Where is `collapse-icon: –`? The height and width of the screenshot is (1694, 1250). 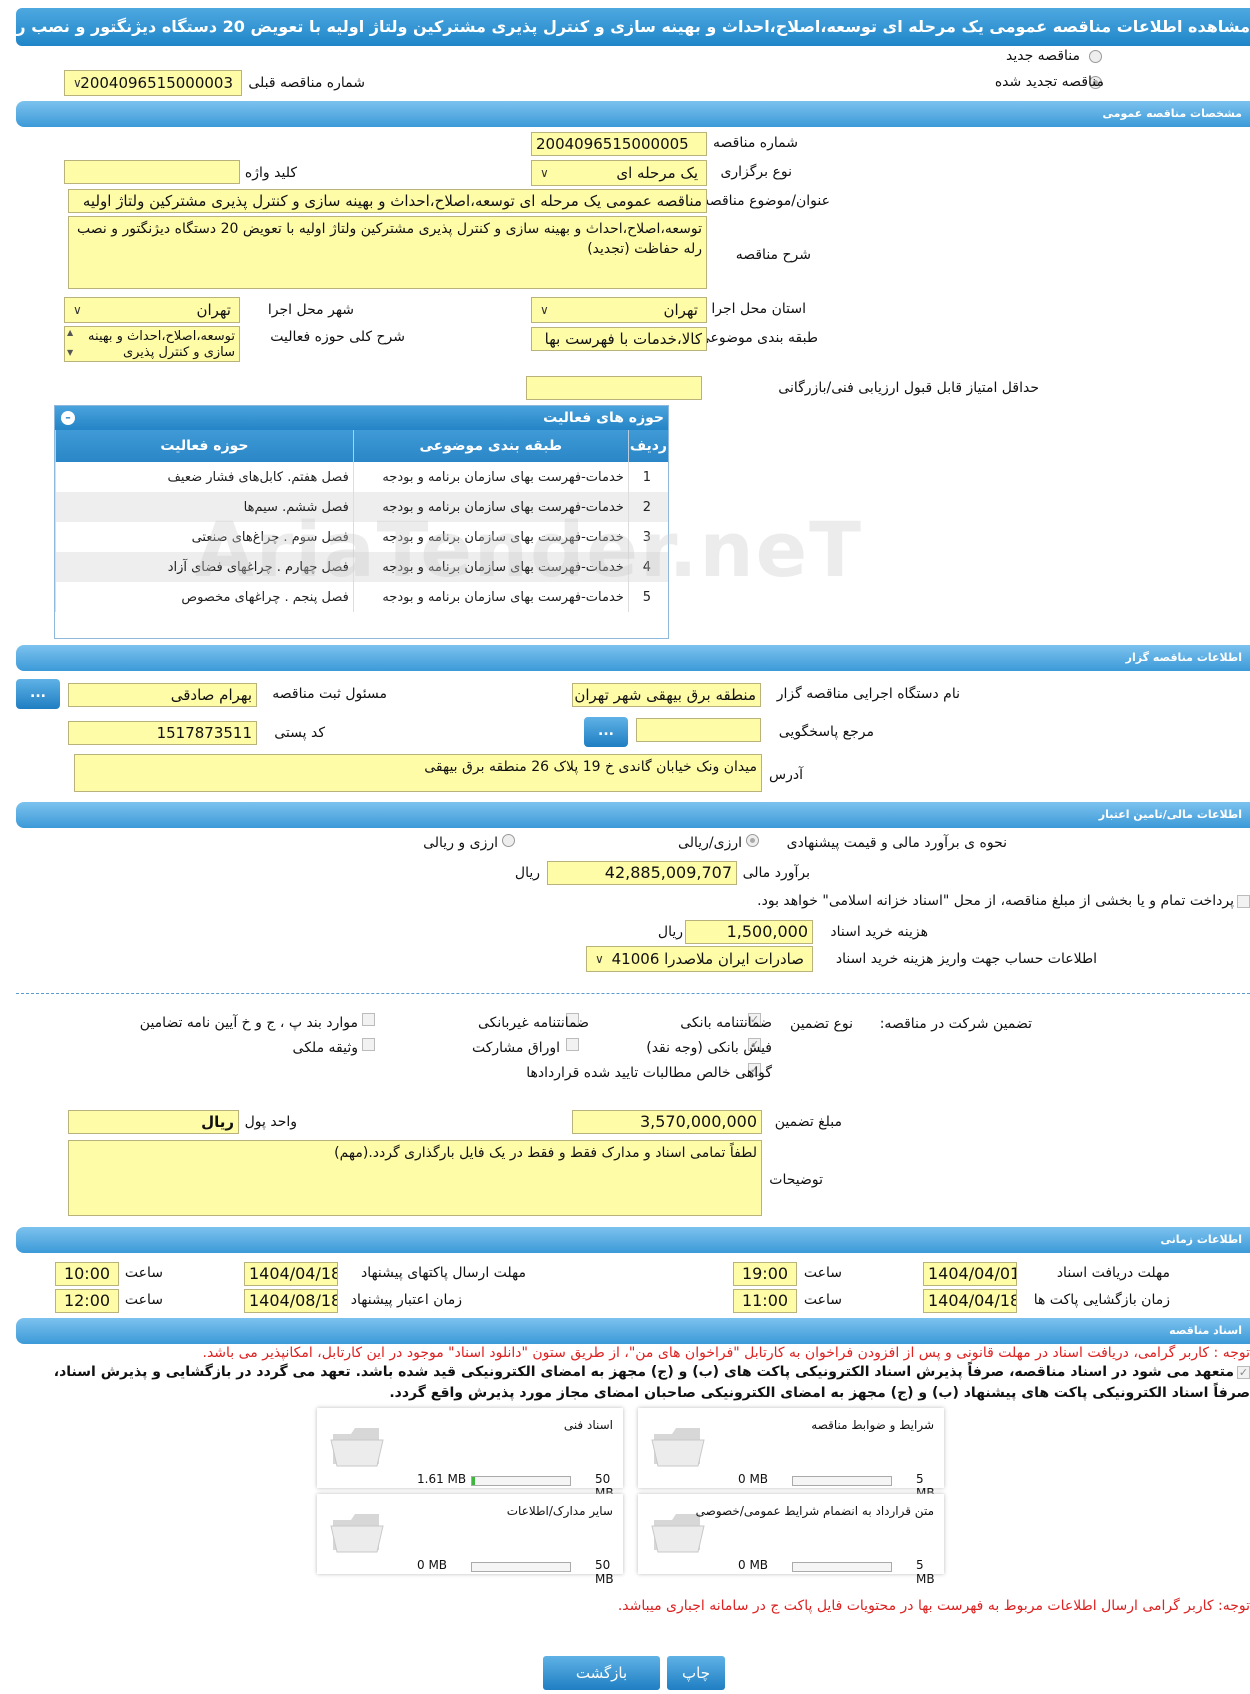
collapse-icon: – is located at coordinates (68, 418).